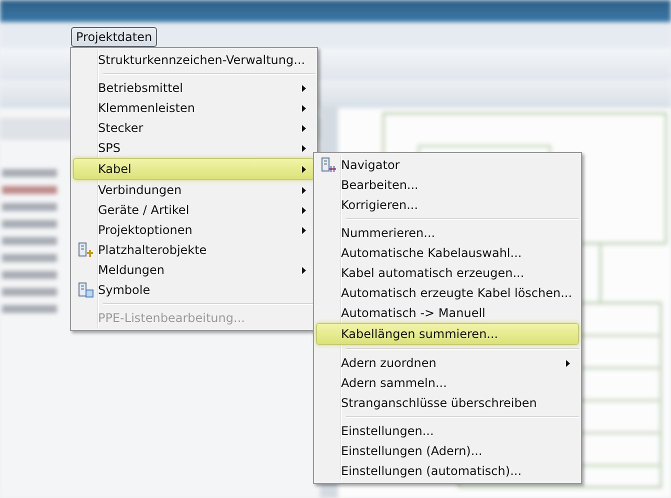 The image size is (671, 498). Describe the element at coordinates (194, 230) in the screenshot. I see `menu-item: Projektoptionen` at that location.